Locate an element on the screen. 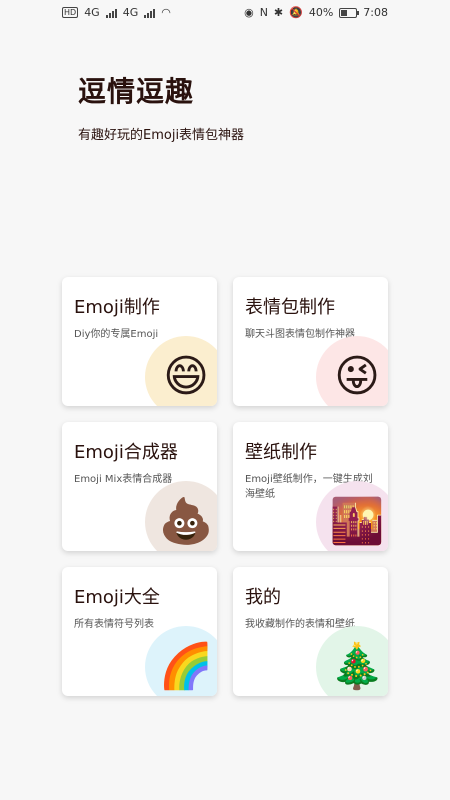  poop-icon: 💩 is located at coordinates (181, 516).